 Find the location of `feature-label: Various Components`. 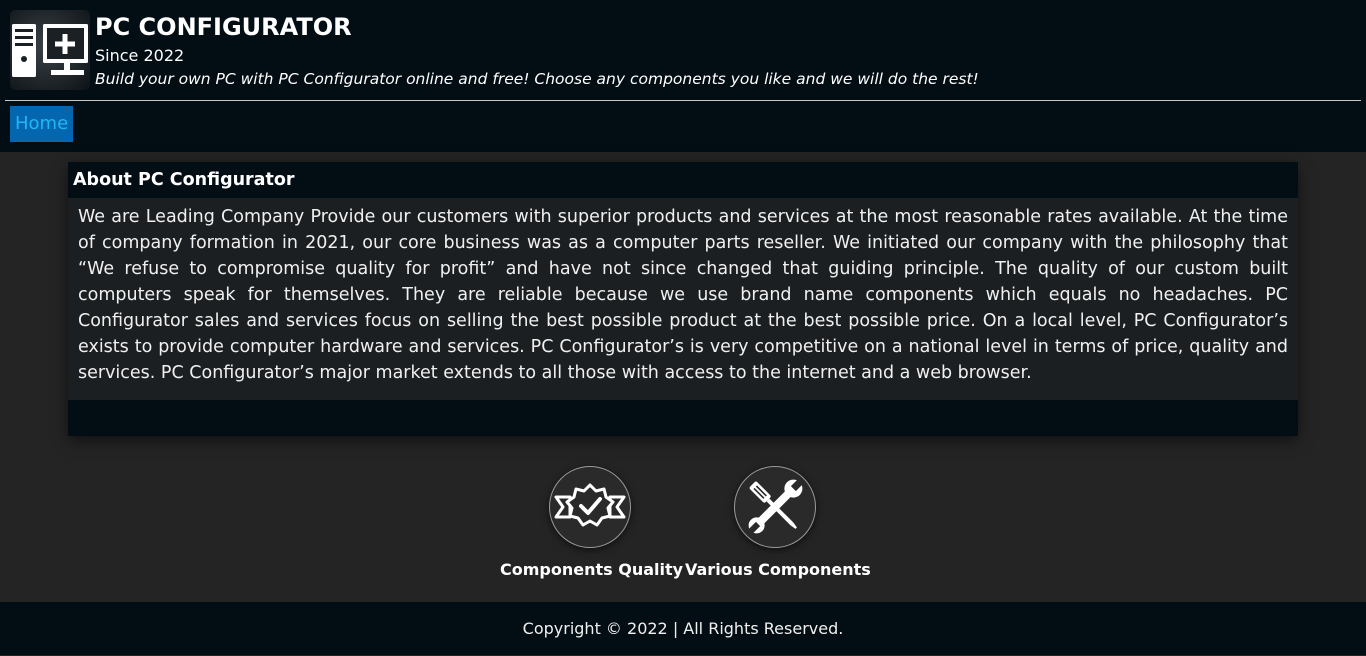

feature-label: Various Components is located at coordinates (778, 569).